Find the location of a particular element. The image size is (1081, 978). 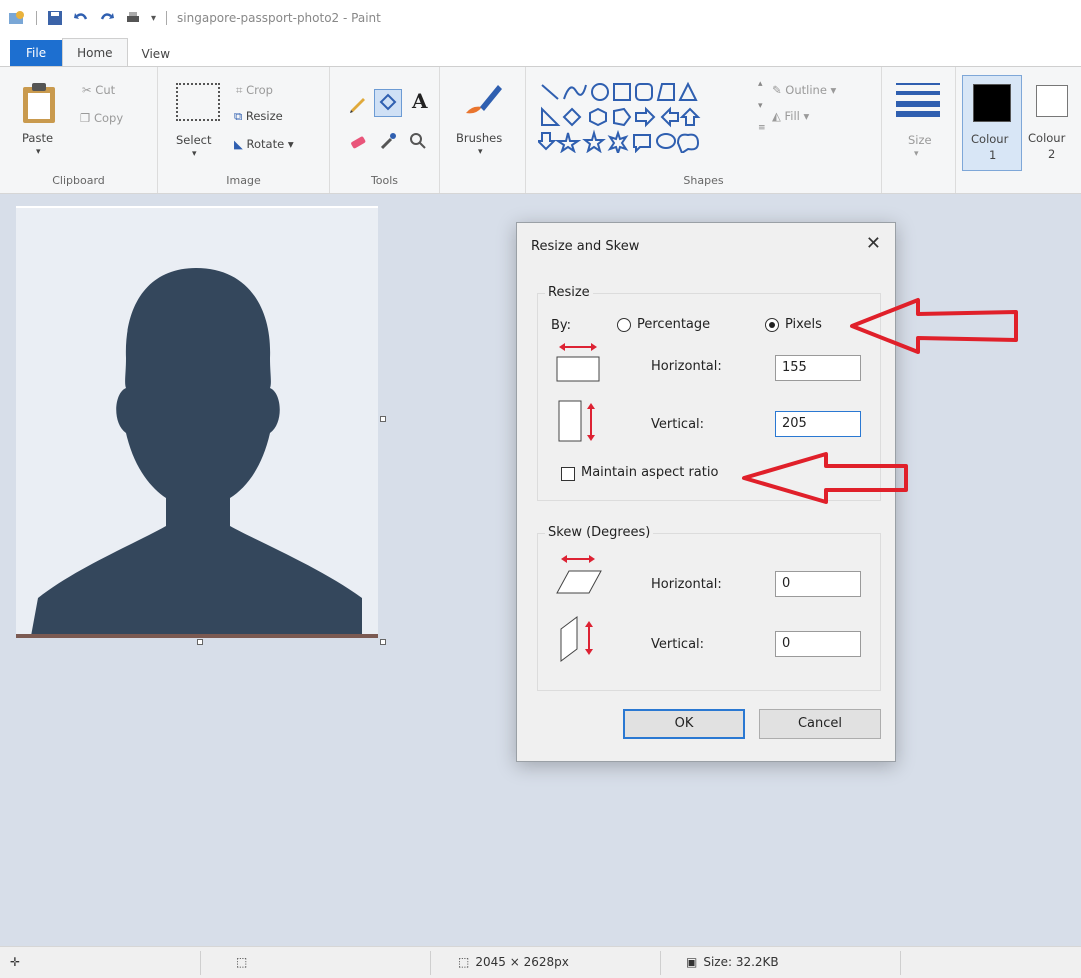

skew-vertical-input: 0 is located at coordinates (818, 644).